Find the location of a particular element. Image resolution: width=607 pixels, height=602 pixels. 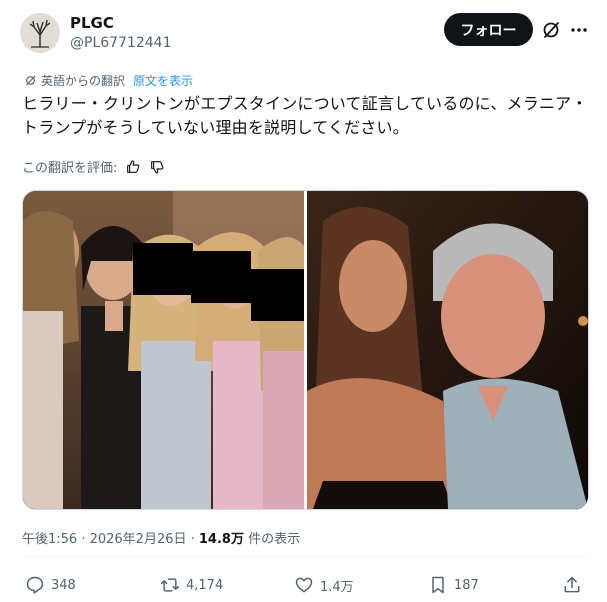

repost-count: 4,174 is located at coordinates (205, 585).